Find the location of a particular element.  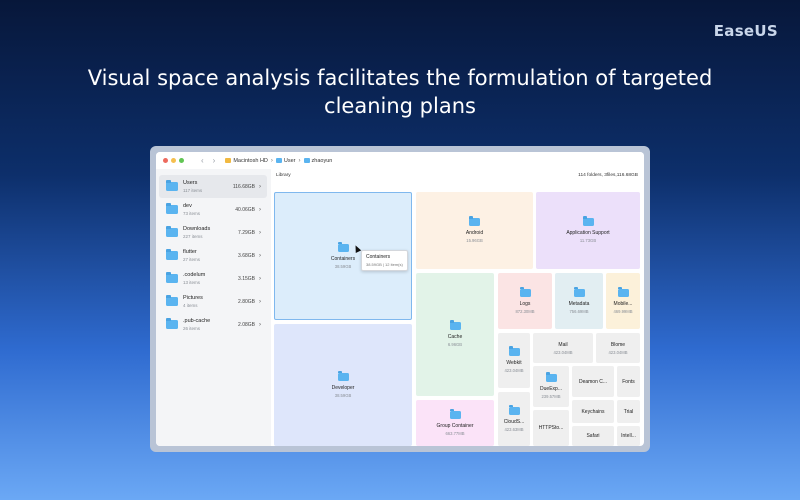

hard-drive-icon is located at coordinates (228, 160).